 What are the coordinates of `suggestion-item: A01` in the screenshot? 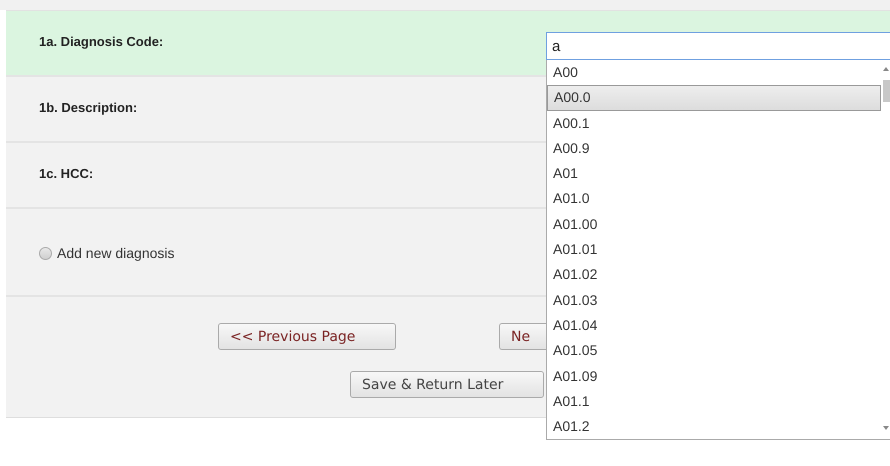 It's located at (714, 173).